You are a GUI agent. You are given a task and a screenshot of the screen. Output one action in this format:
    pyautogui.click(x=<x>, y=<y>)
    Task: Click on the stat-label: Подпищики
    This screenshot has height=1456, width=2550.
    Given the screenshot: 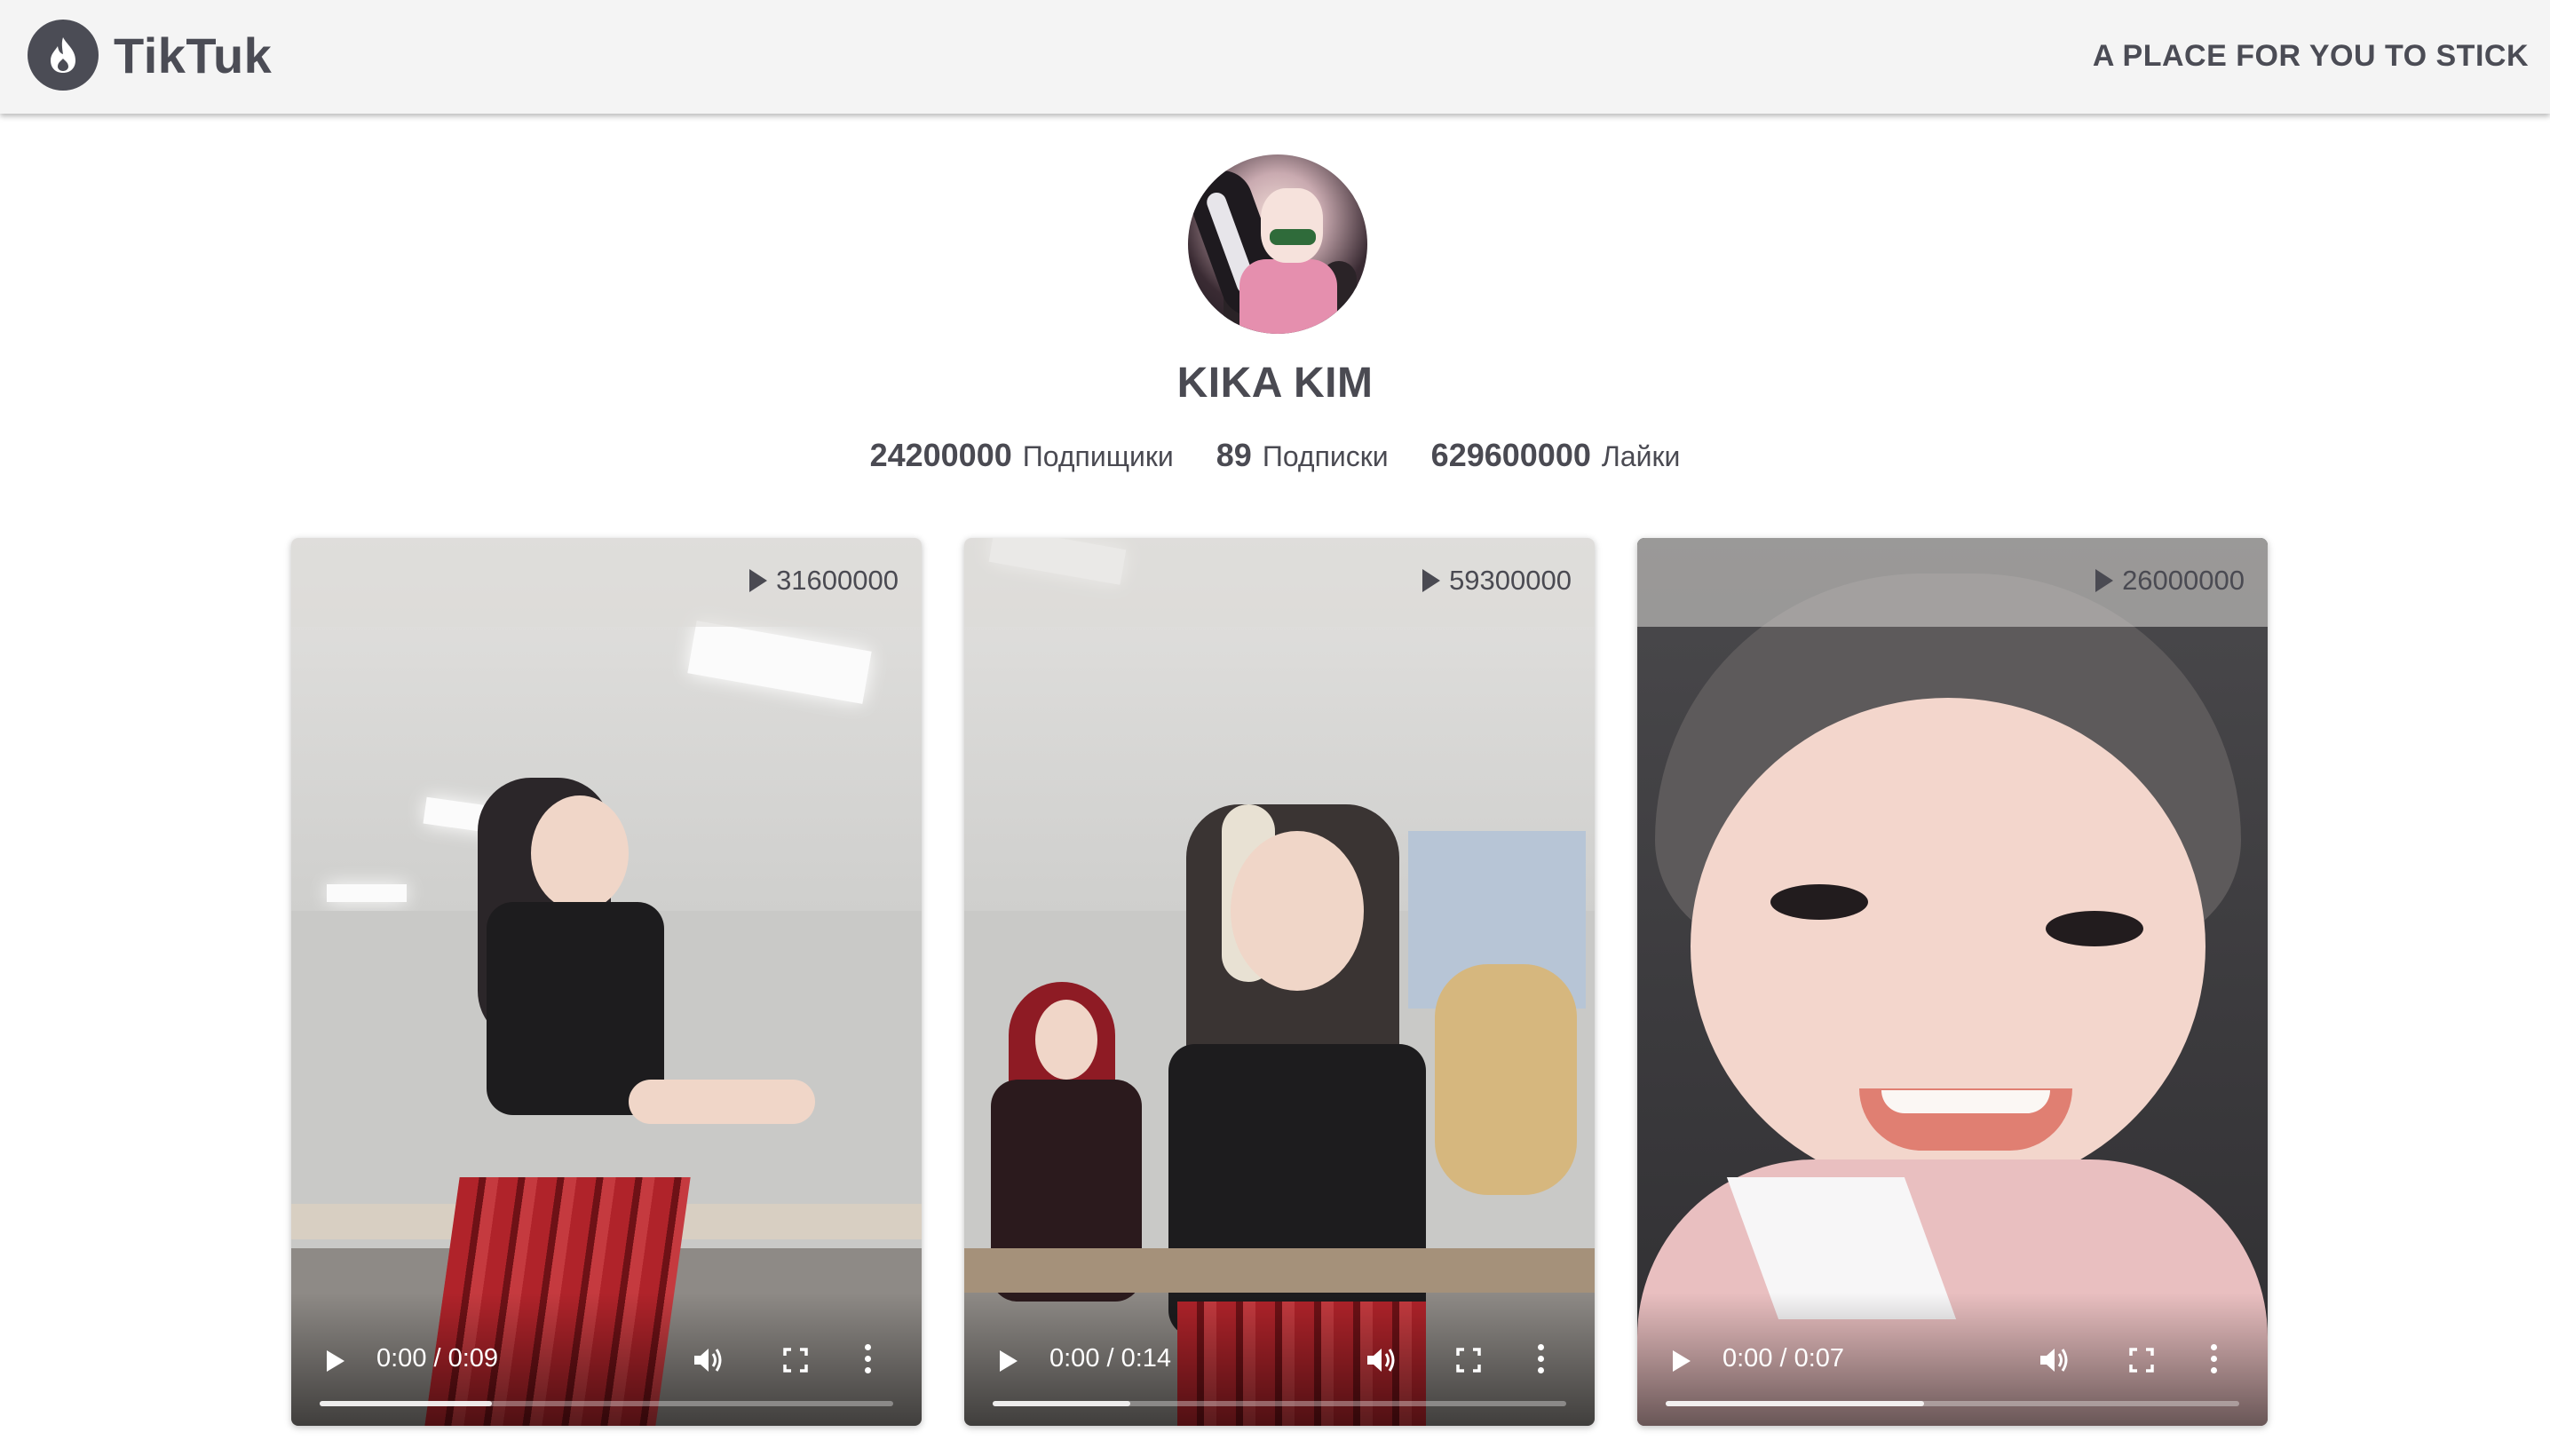 What is the action you would take?
    pyautogui.click(x=1098, y=456)
    